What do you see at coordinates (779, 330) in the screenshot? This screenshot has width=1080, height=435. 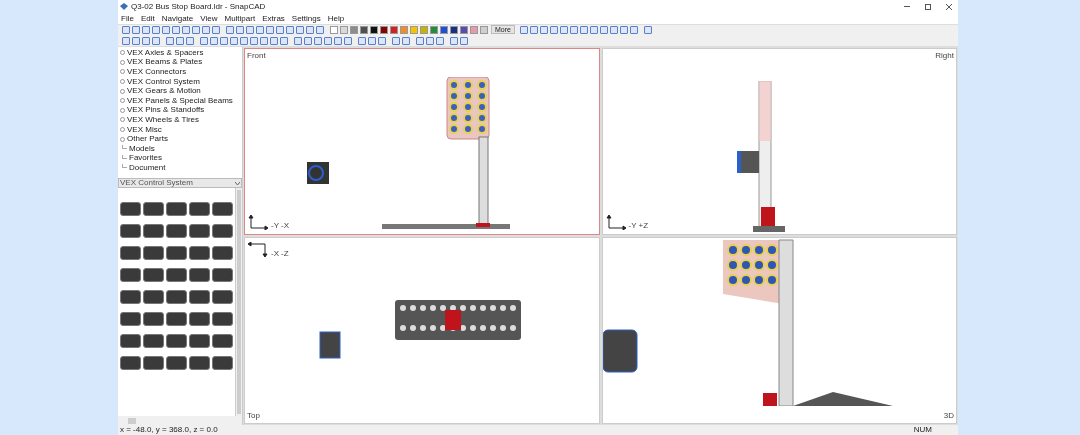 I see `viewport: 3D` at bounding box center [779, 330].